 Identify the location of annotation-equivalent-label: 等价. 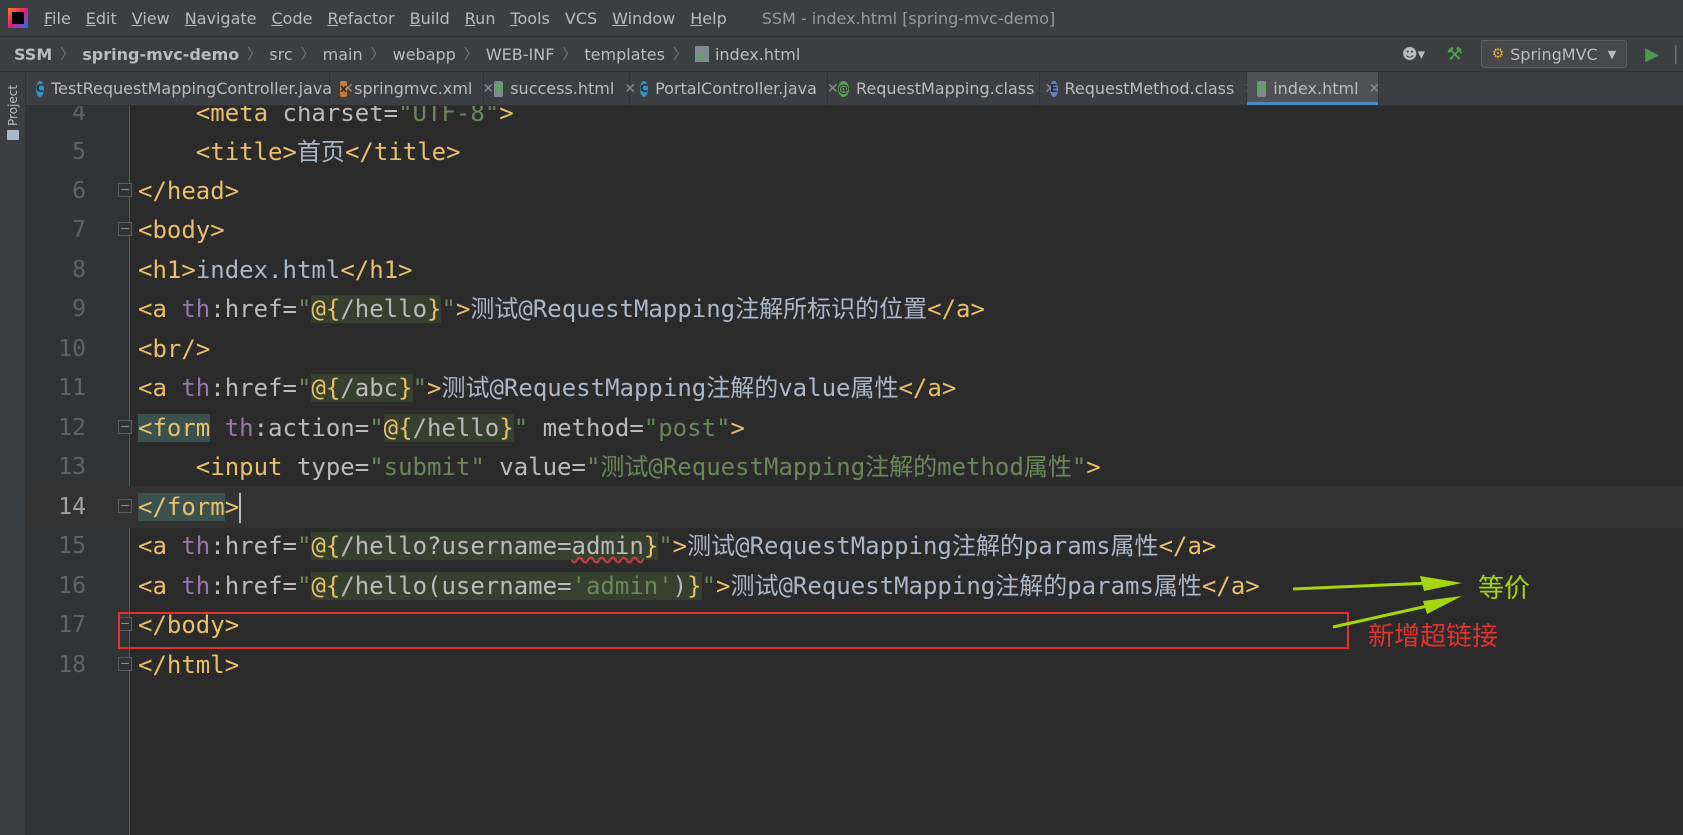
(1504, 589).